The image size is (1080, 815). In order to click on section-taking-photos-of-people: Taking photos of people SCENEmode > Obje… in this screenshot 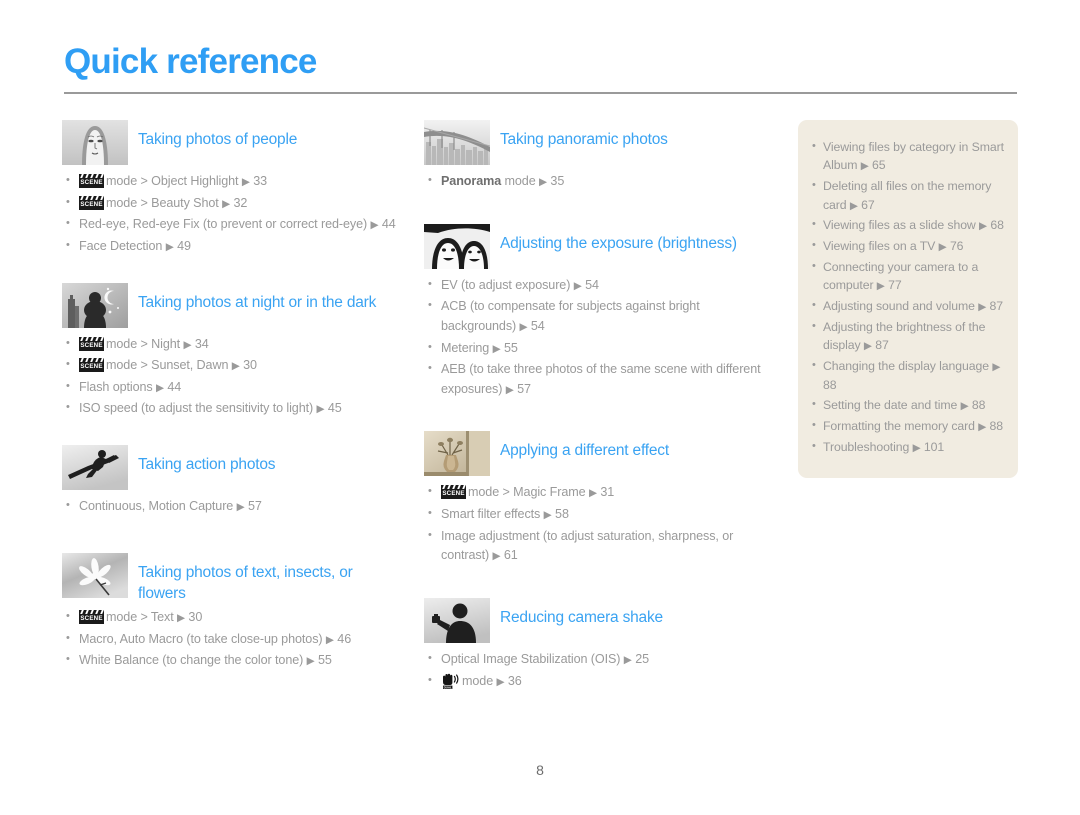, I will do `click(231, 188)`.